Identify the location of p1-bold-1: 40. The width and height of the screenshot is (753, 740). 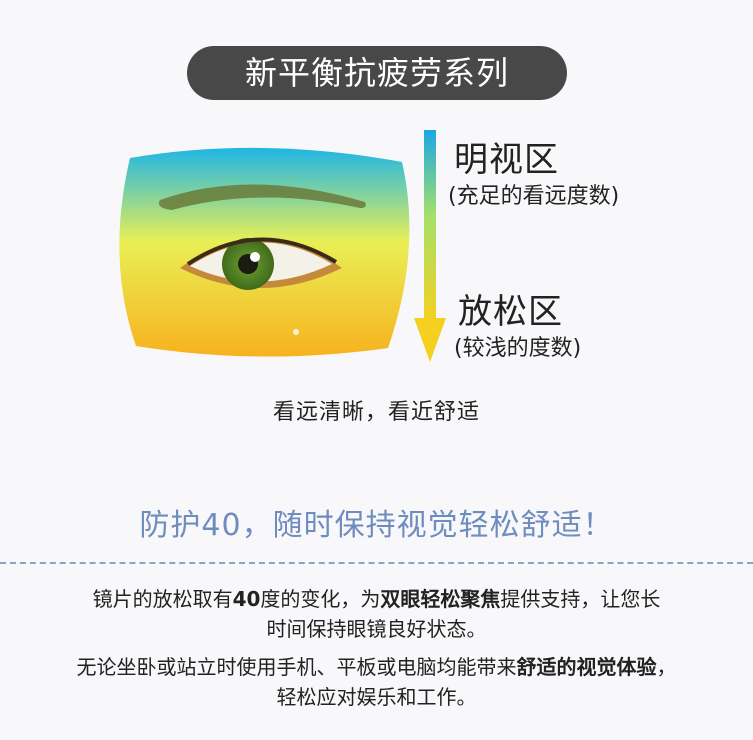
(246, 599).